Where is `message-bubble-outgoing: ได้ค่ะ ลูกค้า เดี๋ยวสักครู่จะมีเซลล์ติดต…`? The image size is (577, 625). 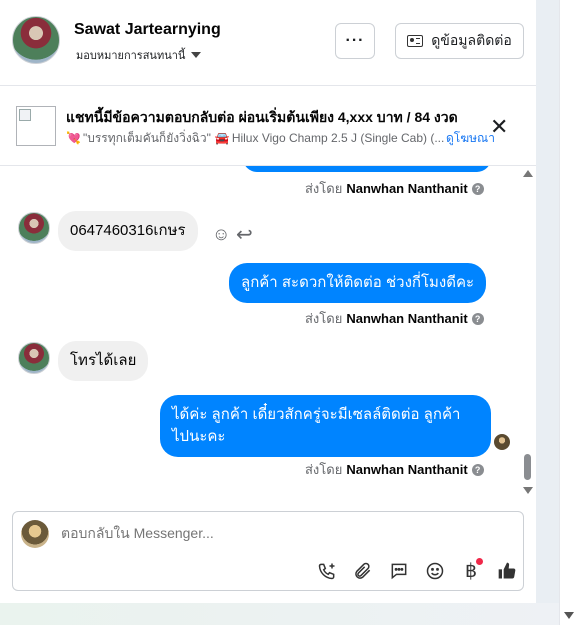 message-bubble-outgoing: ได้ค่ะ ลูกค้า เดี๋ยวสักครู่จะมีเซลล์ติดต… is located at coordinates (325, 426).